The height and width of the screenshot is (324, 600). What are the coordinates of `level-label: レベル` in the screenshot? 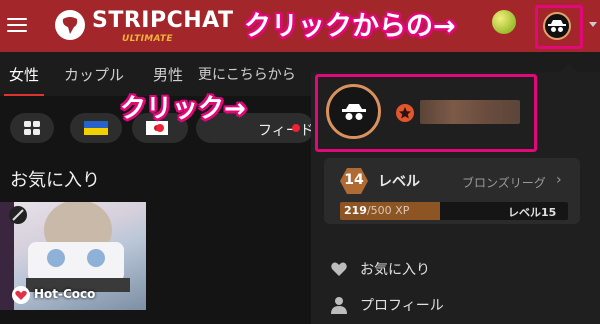 It's located at (399, 182).